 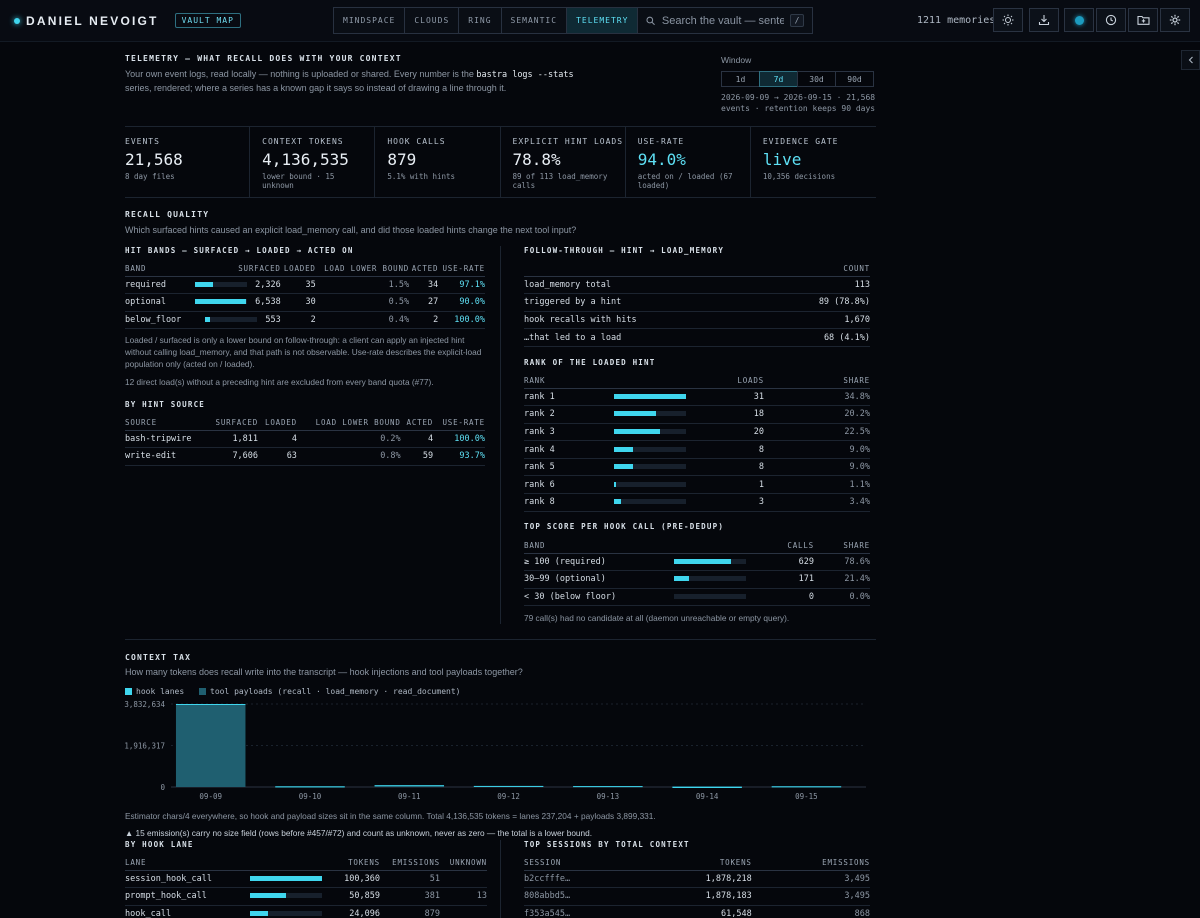 I want to click on brightness-button, so click(x=1008, y=20).